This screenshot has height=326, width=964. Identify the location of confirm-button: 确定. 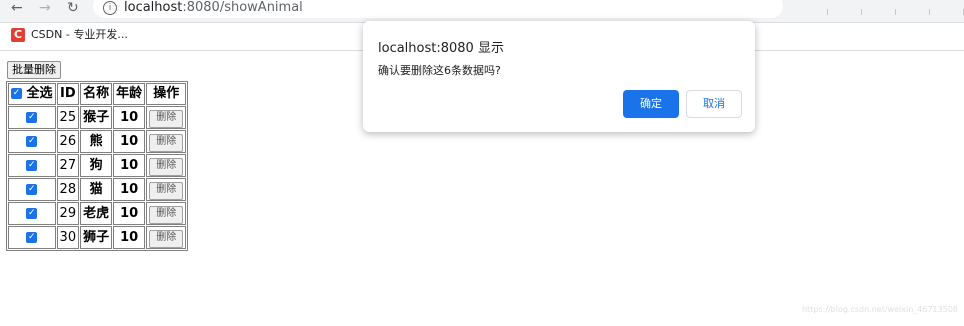
(651, 104).